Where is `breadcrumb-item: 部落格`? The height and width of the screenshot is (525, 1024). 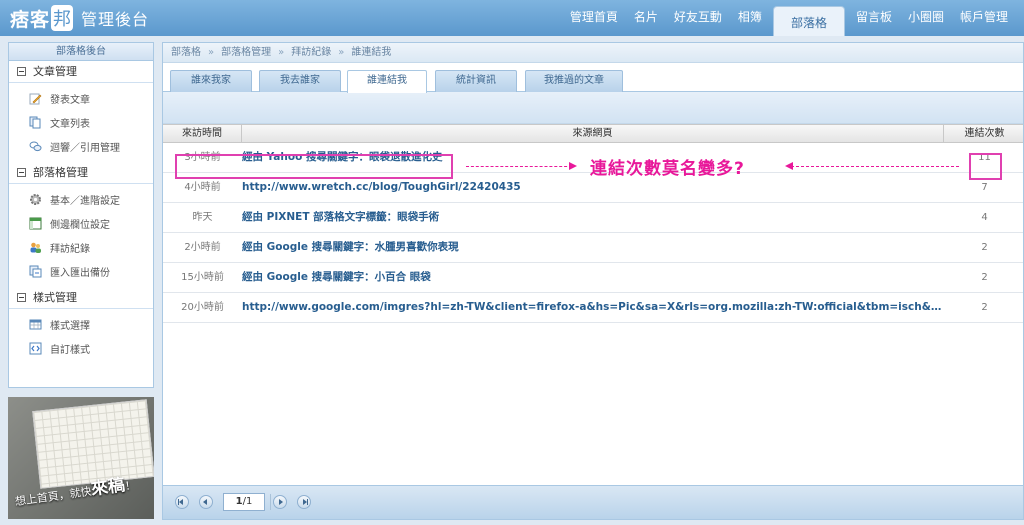
breadcrumb-item: 部落格 is located at coordinates (186, 52).